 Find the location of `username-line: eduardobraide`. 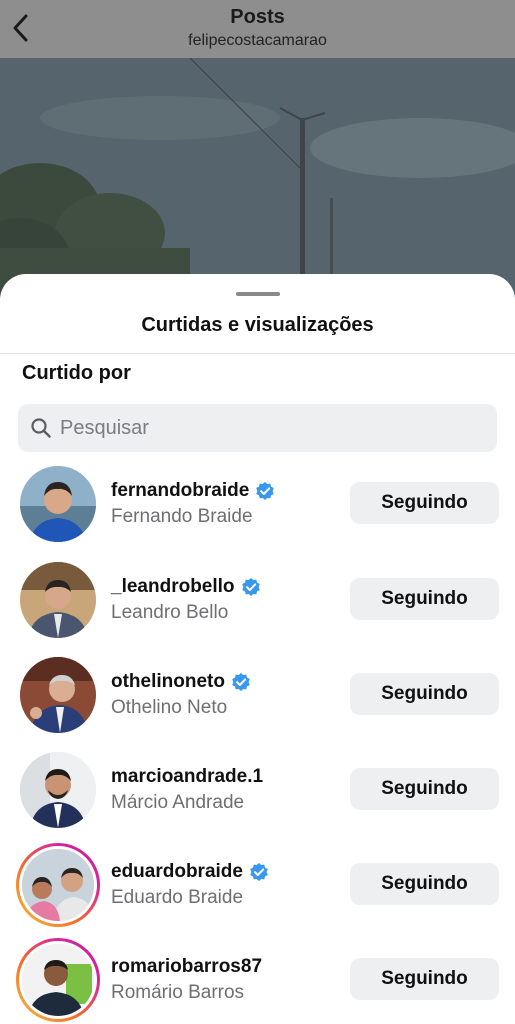

username-line: eduardobraide is located at coordinates (190, 872).